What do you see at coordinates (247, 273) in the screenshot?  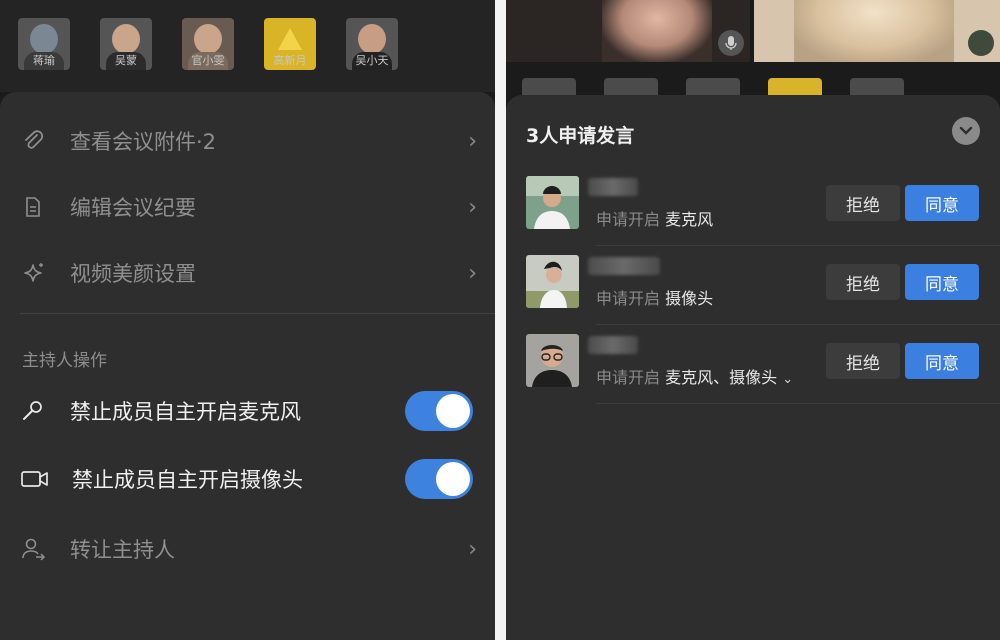 I see `menu-item-beauty: 视频美颜设置 ›` at bounding box center [247, 273].